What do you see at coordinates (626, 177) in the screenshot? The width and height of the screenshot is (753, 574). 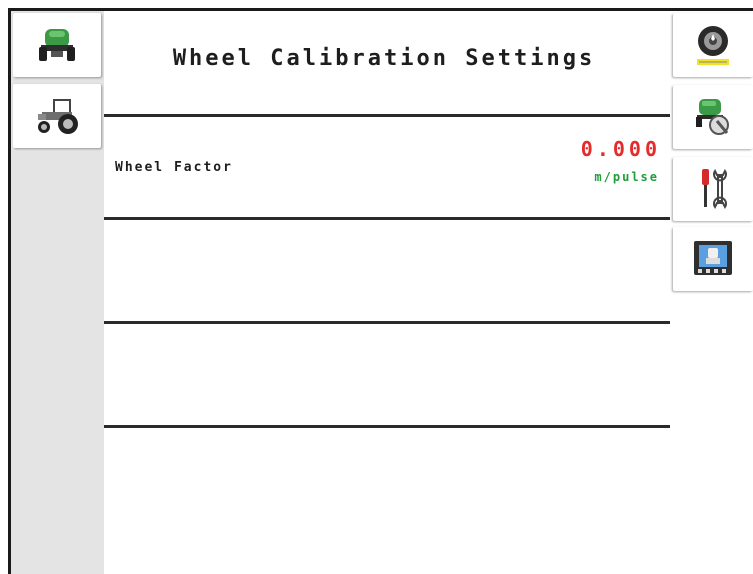 I see `wheel-factor-unit: m/pulse` at bounding box center [626, 177].